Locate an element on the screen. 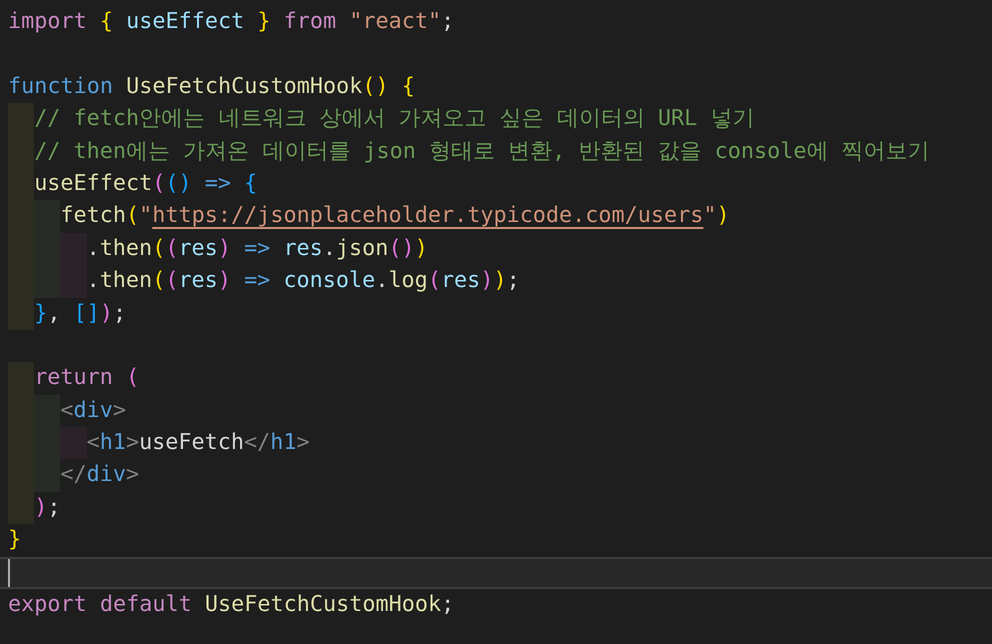 This screenshot has width=992, height=644. code-token: from is located at coordinates (311, 22).